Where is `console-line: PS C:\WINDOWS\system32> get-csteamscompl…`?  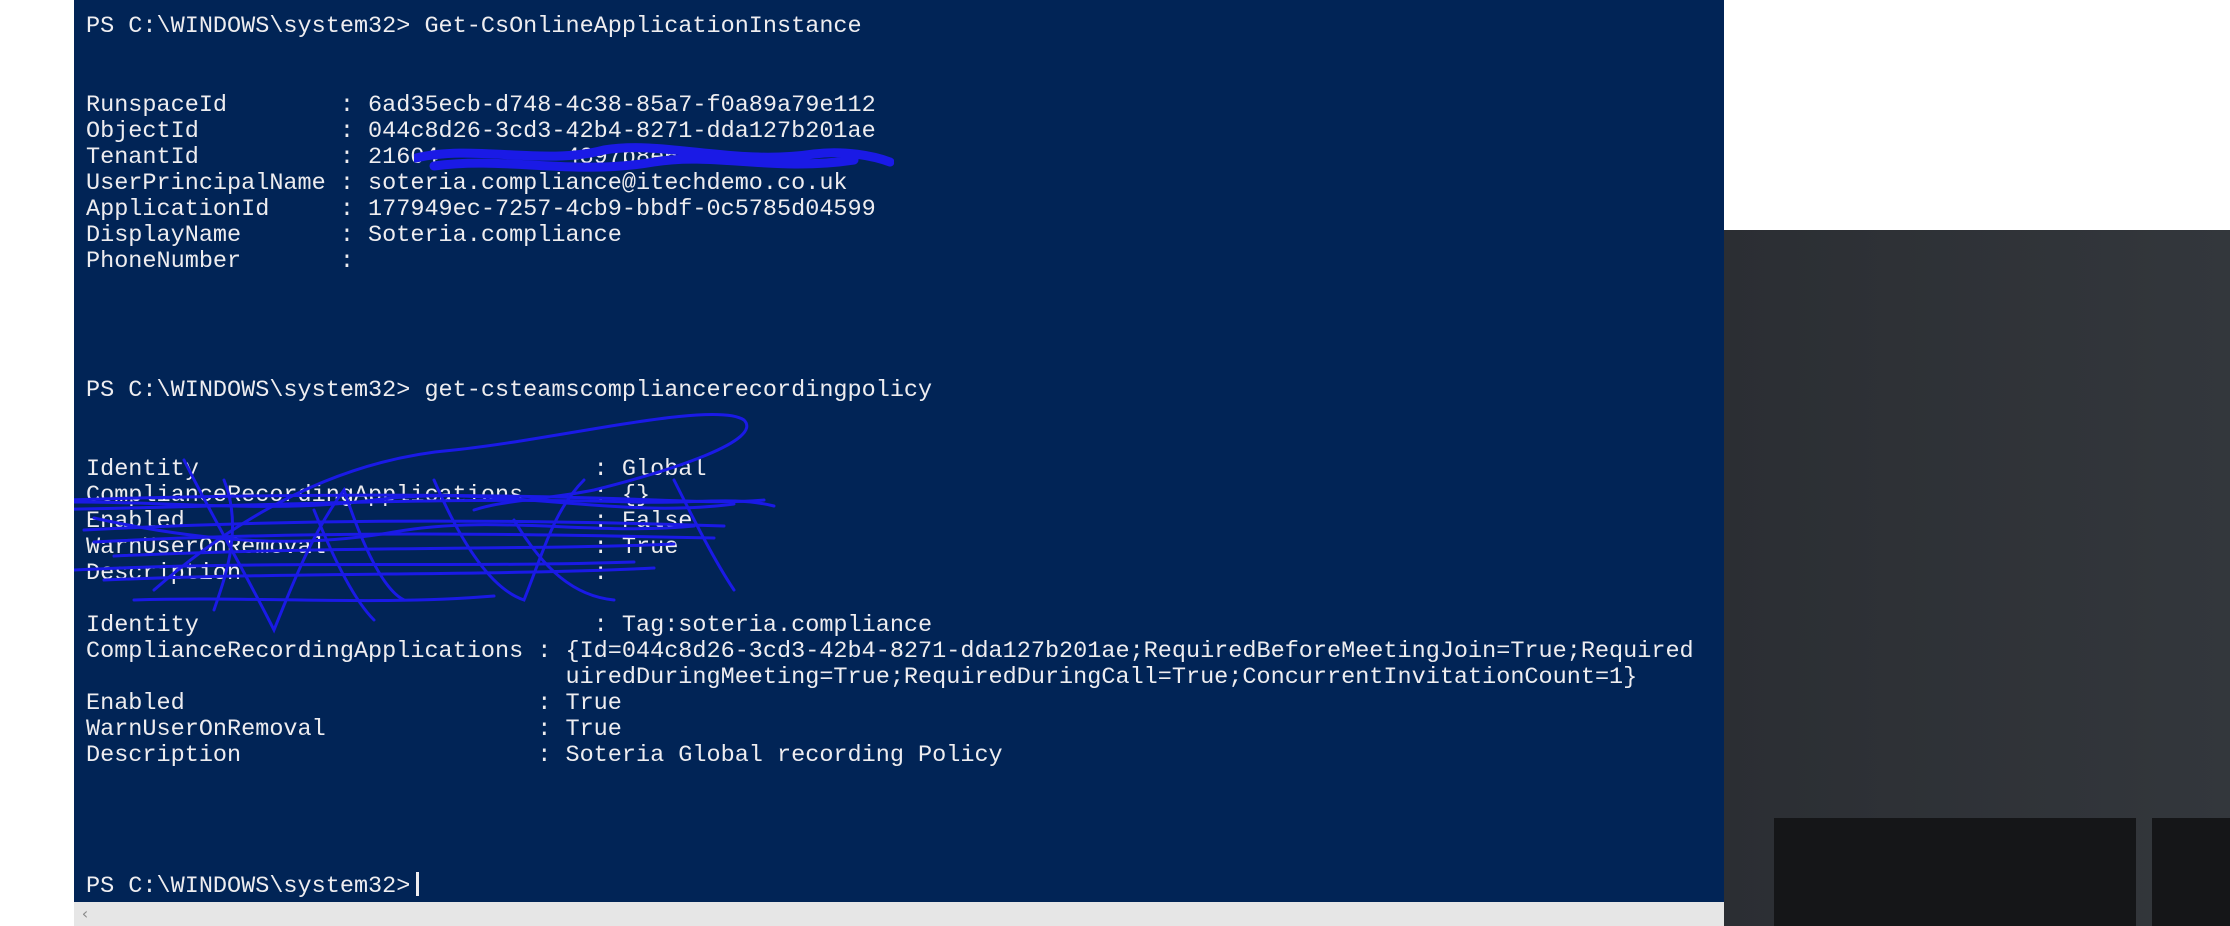 console-line: PS C:\WINDOWS\system32> get-csteamscompl… is located at coordinates (509, 390).